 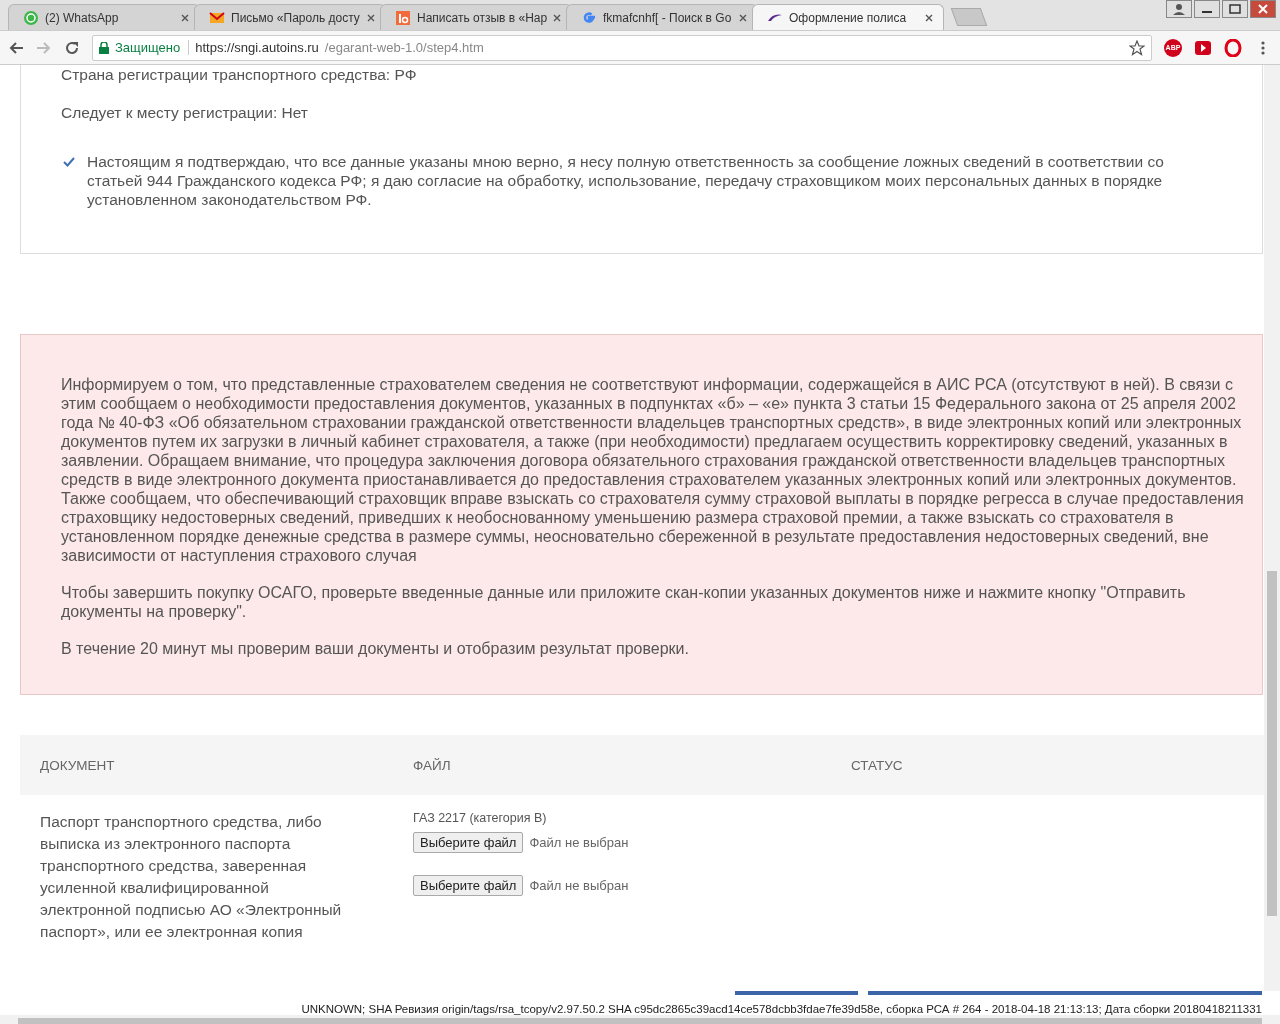 What do you see at coordinates (1207, 9) in the screenshot?
I see `minimize-icon` at bounding box center [1207, 9].